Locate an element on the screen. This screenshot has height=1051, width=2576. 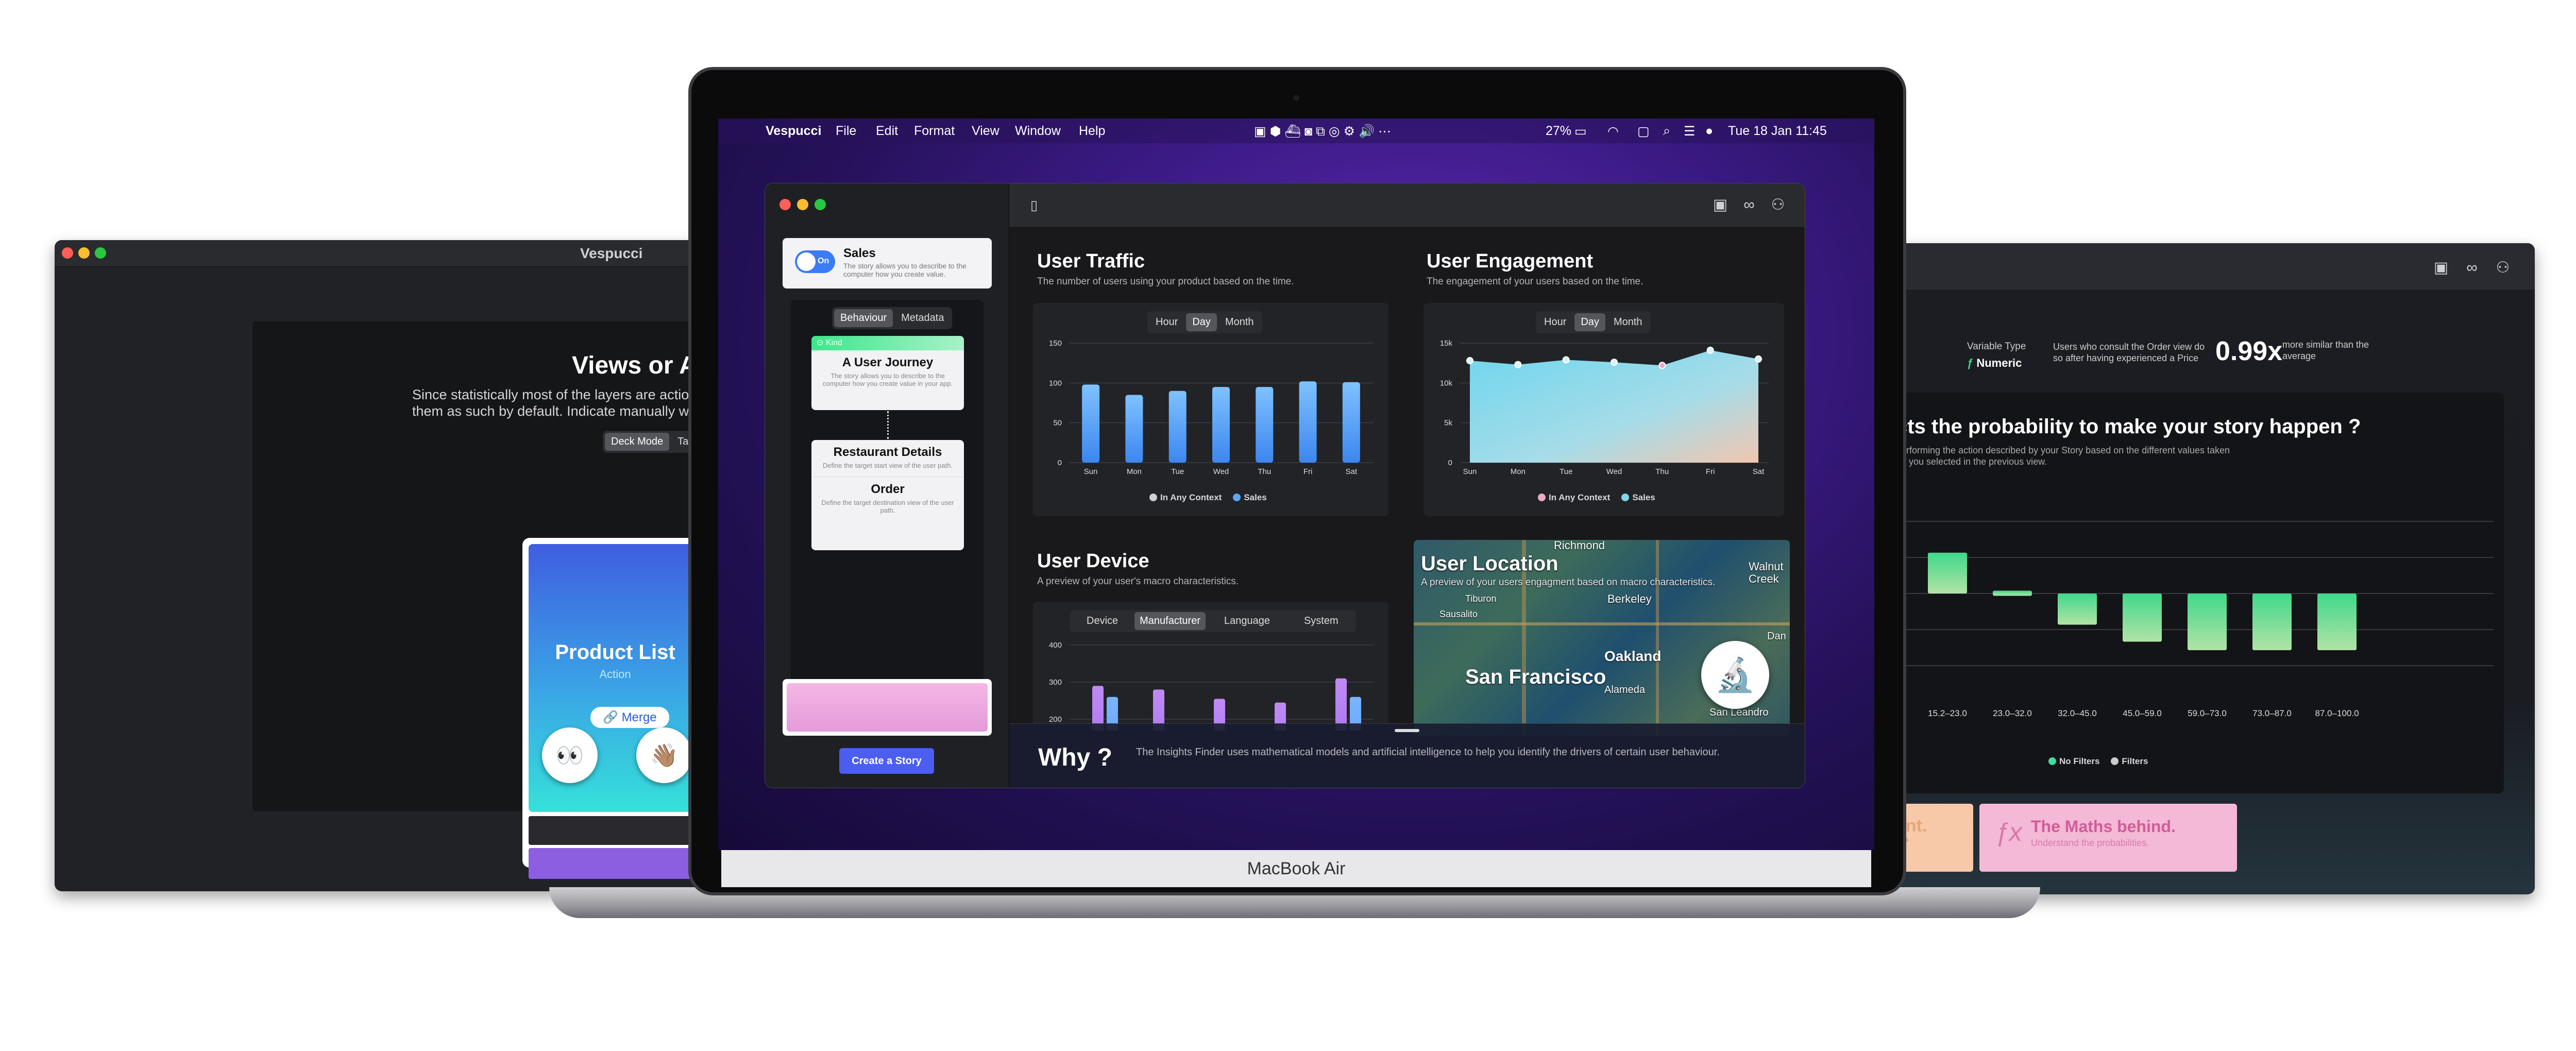
legend-item: Sales is located at coordinates (1638, 498).